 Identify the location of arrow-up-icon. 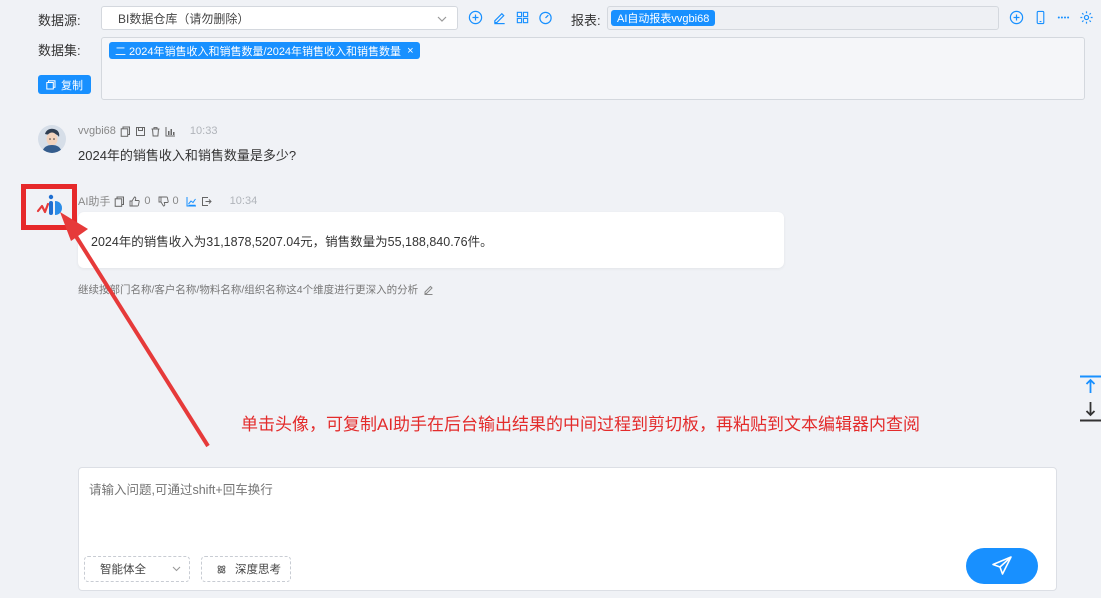
(1090, 384).